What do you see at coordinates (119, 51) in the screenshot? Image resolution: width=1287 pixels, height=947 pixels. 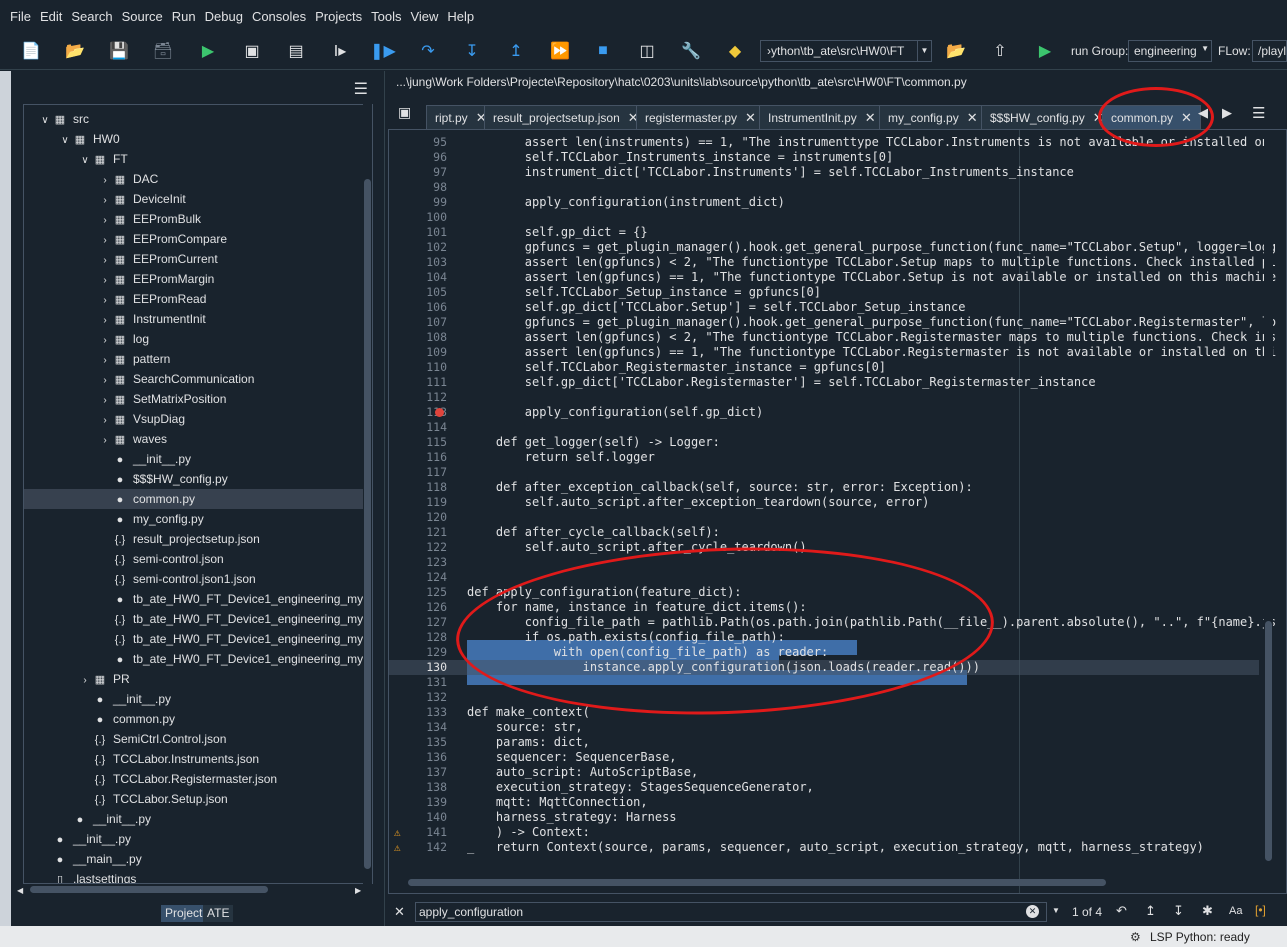 I see `save-icon: 💾` at bounding box center [119, 51].